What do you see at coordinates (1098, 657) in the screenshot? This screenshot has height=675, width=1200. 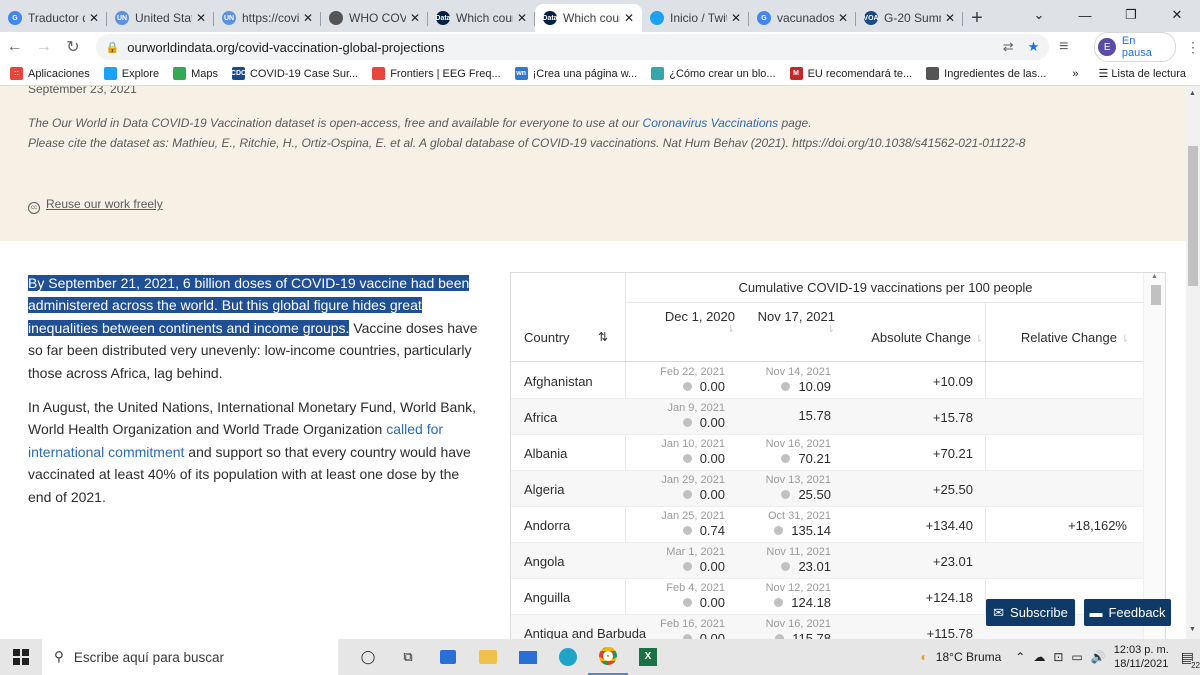 I see `volume-icon: 🔊` at bounding box center [1098, 657].